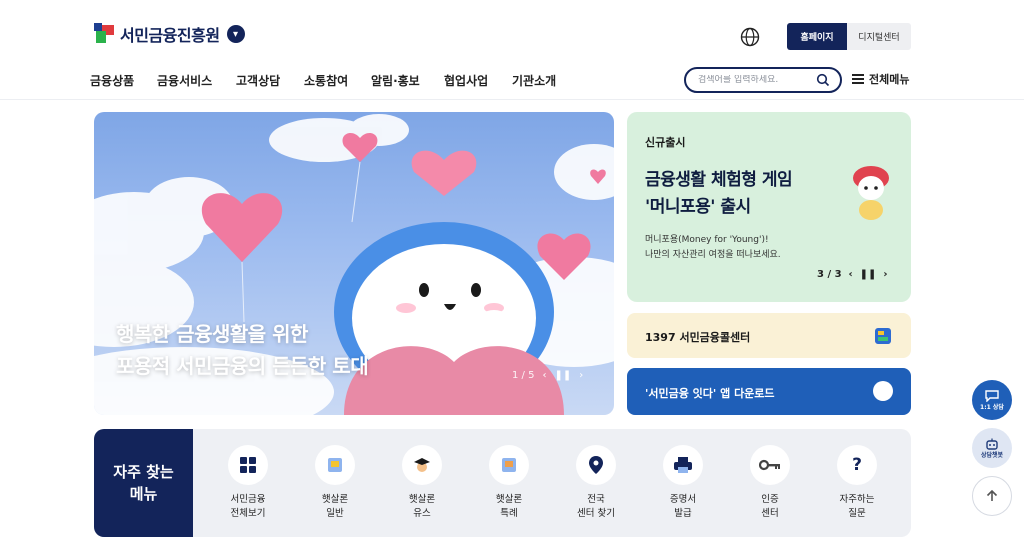 The image size is (1024, 538). What do you see at coordinates (534, 80) in the screenshot?
I see `nav-item-about: 기관소개` at bounding box center [534, 80].